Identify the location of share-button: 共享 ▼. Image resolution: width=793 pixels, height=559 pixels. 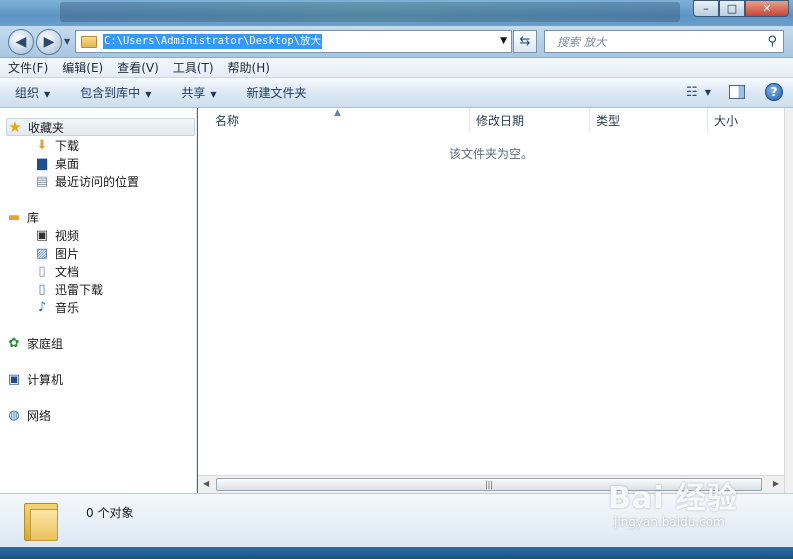
(198, 92).